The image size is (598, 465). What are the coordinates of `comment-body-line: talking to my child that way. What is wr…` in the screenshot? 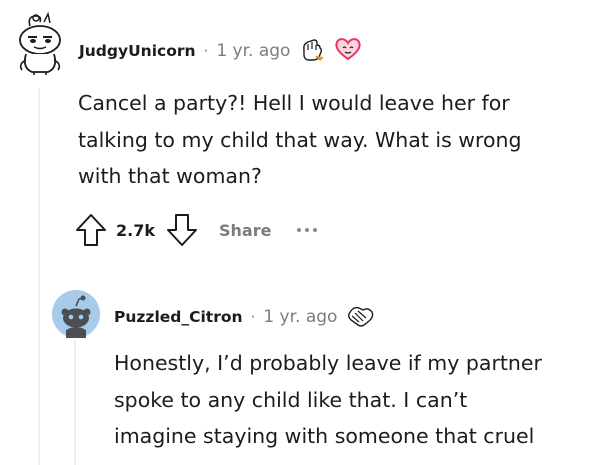 It's located at (300, 139).